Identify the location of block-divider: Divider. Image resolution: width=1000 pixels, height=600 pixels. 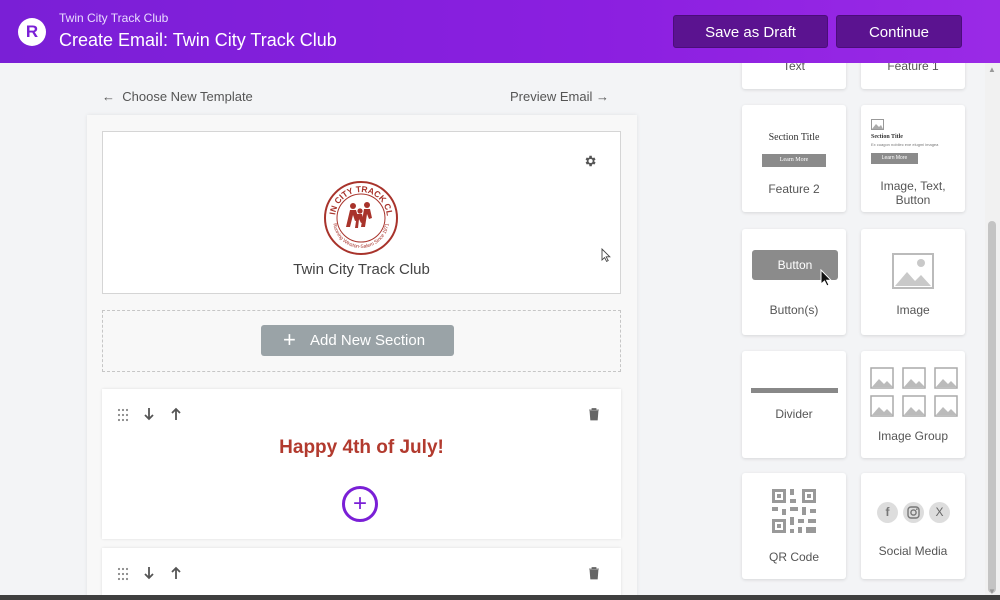
(794, 404).